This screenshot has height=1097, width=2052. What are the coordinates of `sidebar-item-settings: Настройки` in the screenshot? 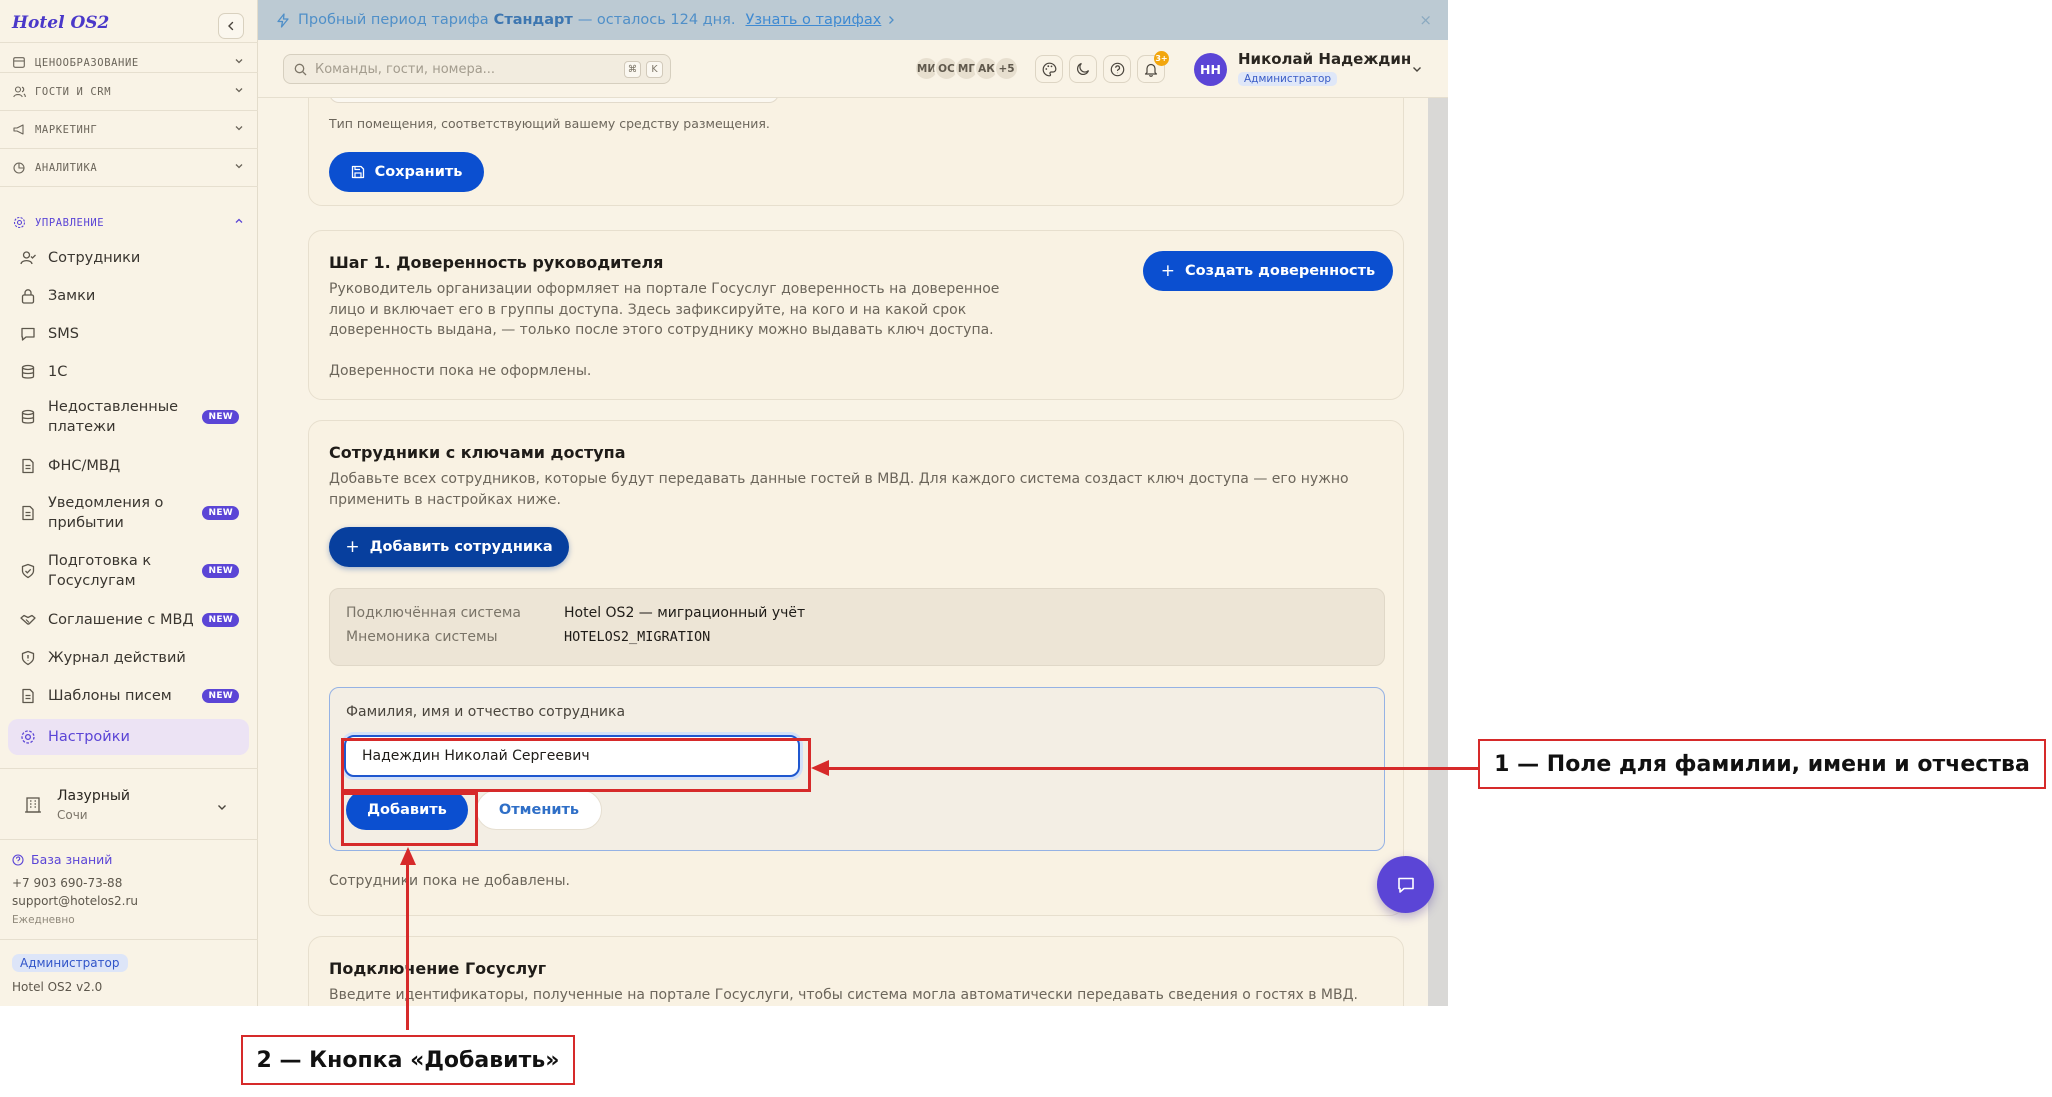 It's located at (128, 737).